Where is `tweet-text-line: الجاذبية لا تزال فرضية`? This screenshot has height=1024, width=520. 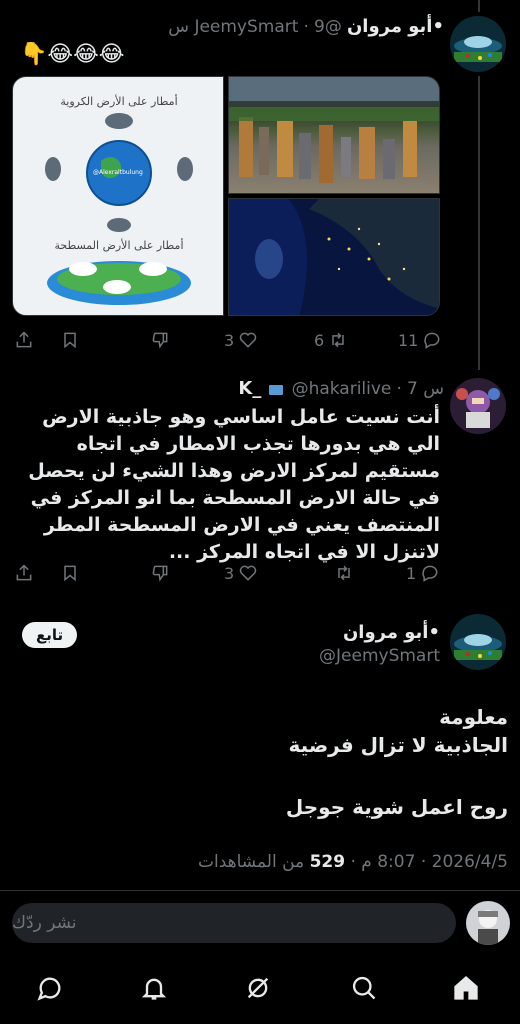 tweet-text-line: الجاذبية لا تزال فرضية is located at coordinates (398, 745).